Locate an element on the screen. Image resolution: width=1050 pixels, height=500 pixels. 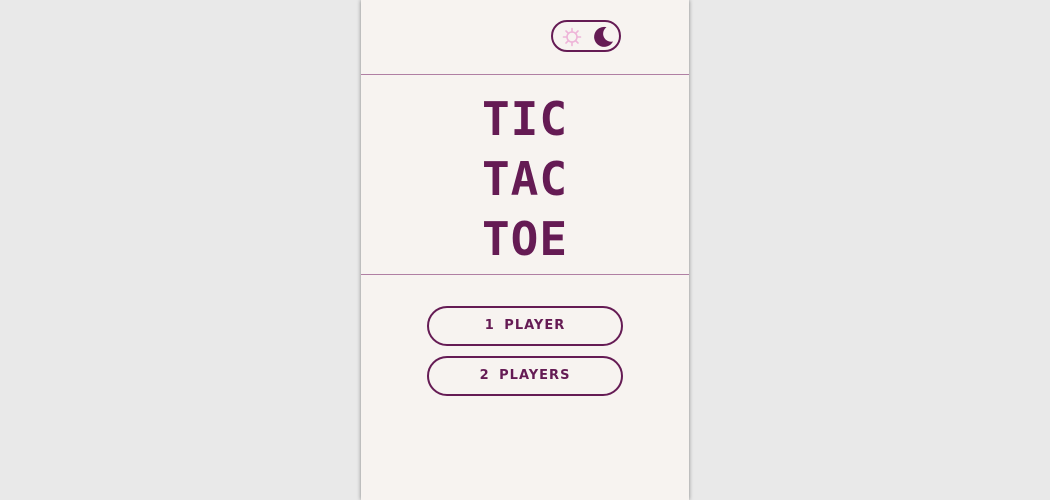
two-players-button: 2 PLAYERS is located at coordinates (525, 376).